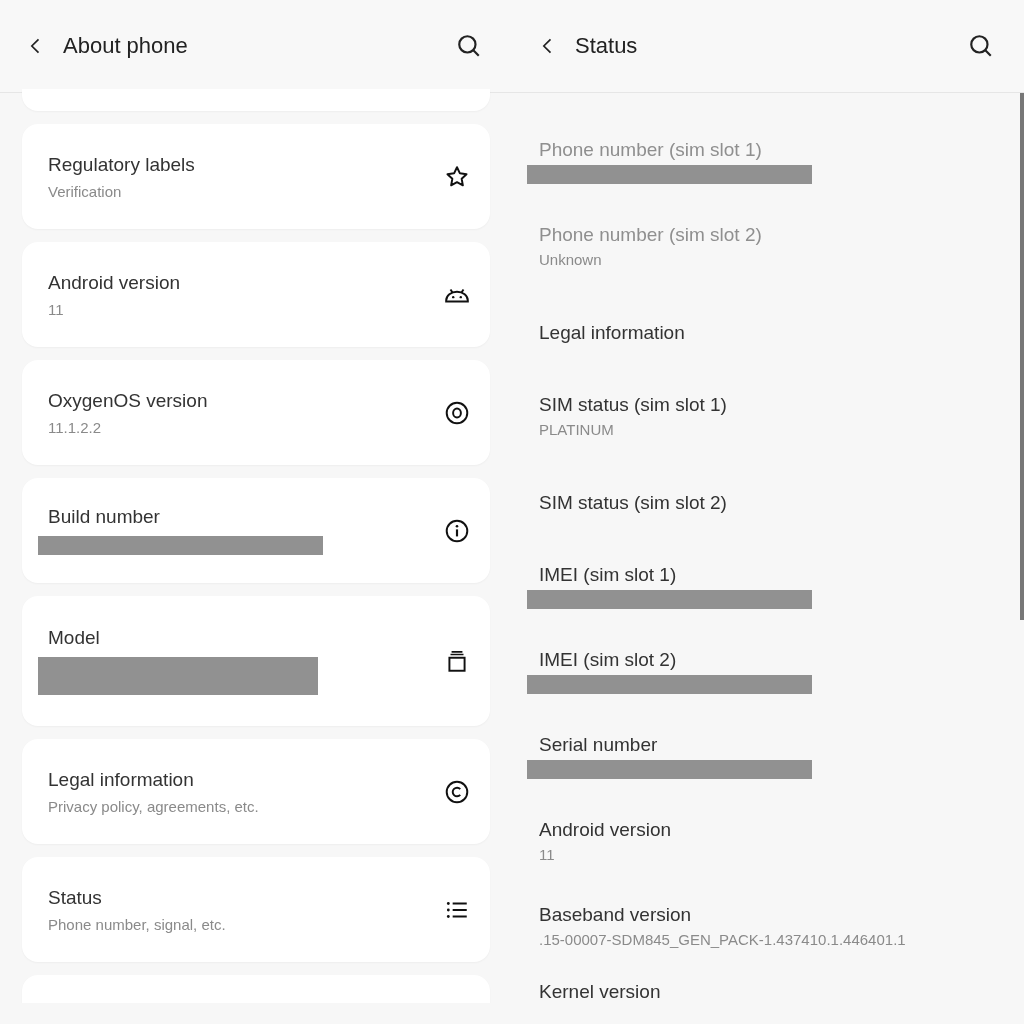 Image resolution: width=1024 pixels, height=1024 pixels. Describe the element at coordinates (781, 503) in the screenshot. I see `setting-title: SIM status (sim slot 2)` at that location.